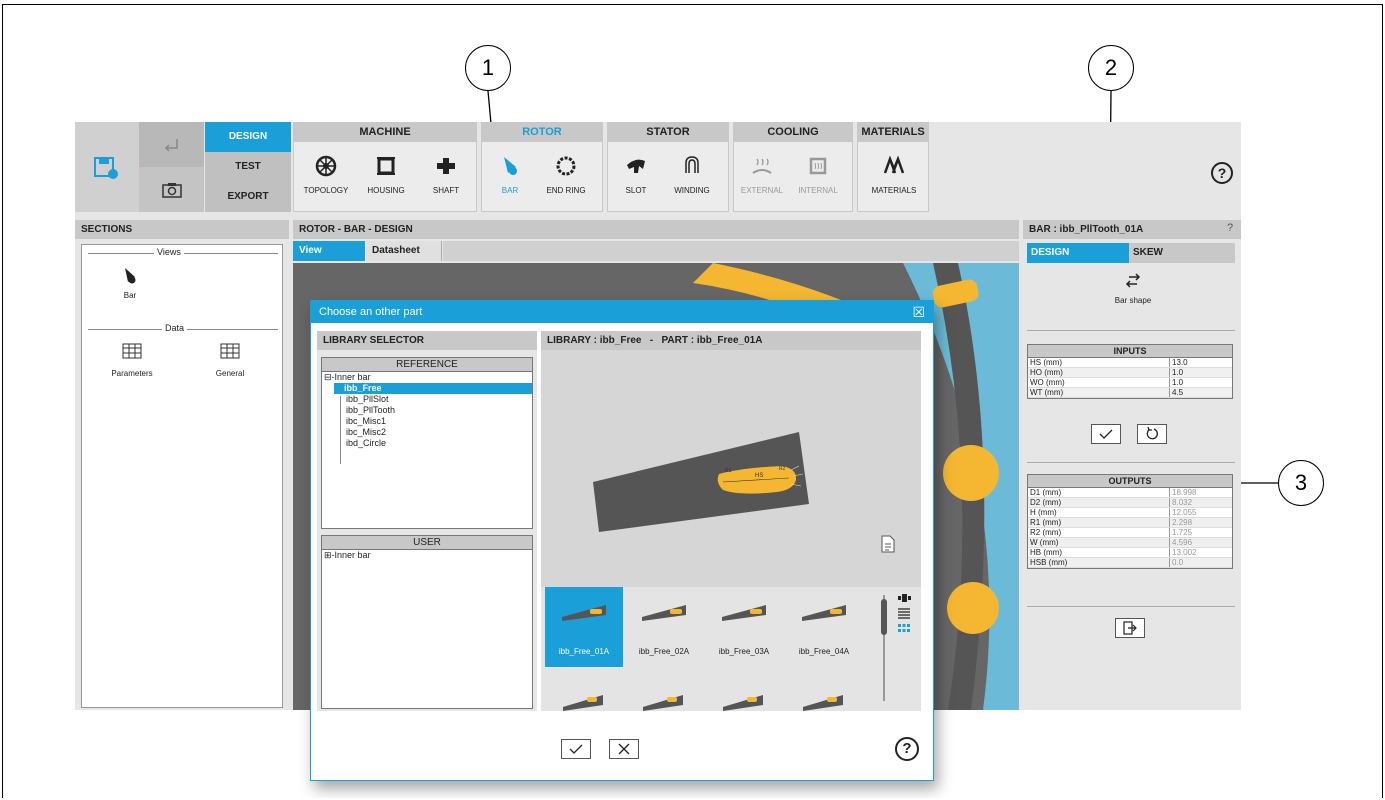 The height and width of the screenshot is (800, 1385). Describe the element at coordinates (888, 544) in the screenshot. I see `document-icon` at that location.